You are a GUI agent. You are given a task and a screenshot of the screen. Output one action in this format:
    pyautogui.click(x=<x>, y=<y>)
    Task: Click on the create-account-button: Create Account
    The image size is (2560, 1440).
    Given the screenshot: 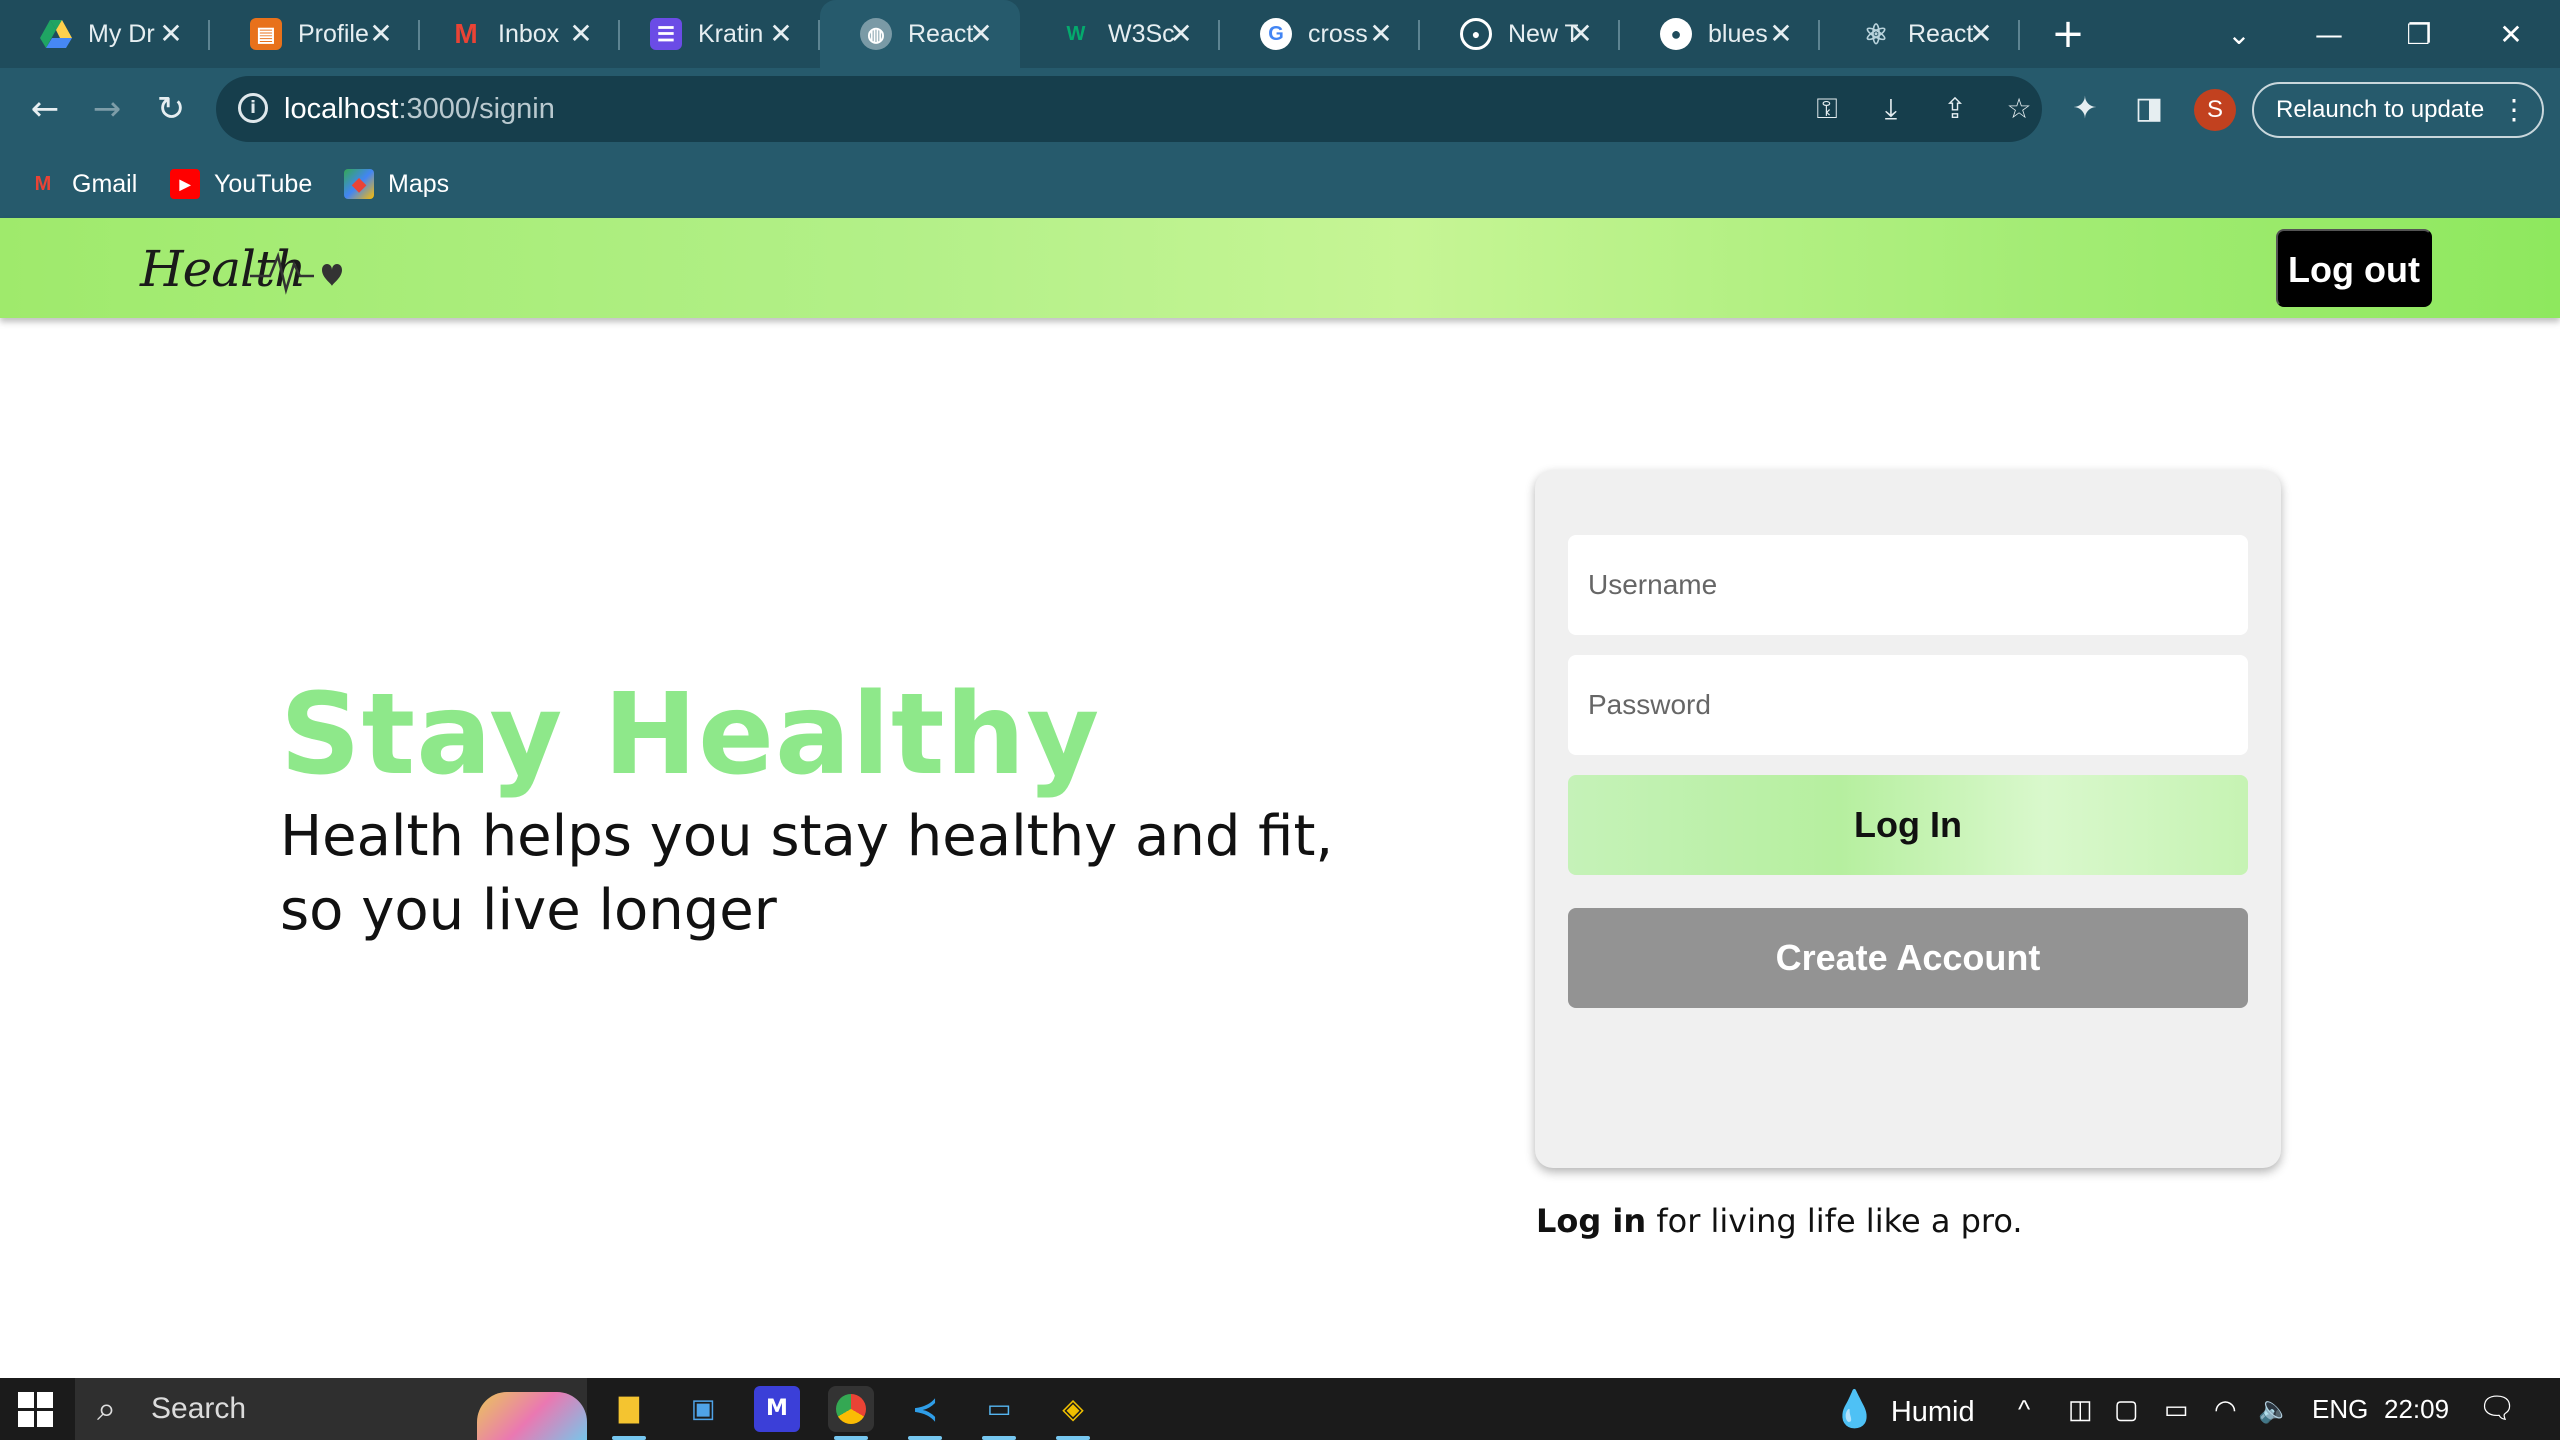 What is the action you would take?
    pyautogui.click(x=1908, y=958)
    